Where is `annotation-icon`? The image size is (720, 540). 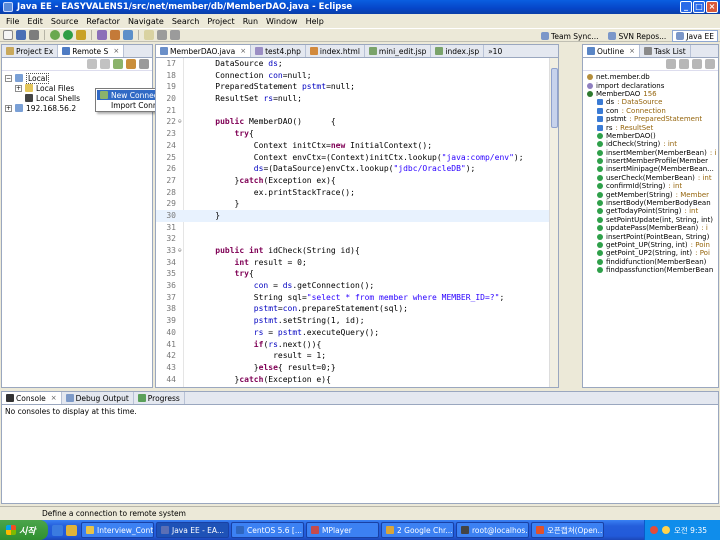 annotation-icon is located at coordinates (149, 35).